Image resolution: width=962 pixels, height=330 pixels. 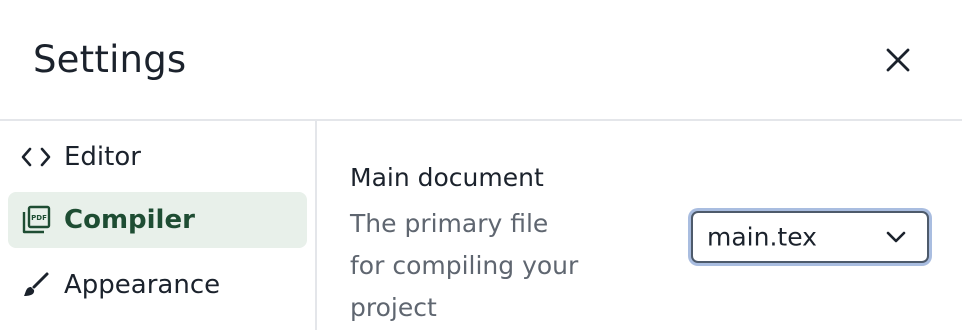 I want to click on setting-title: Main document, so click(x=447, y=177).